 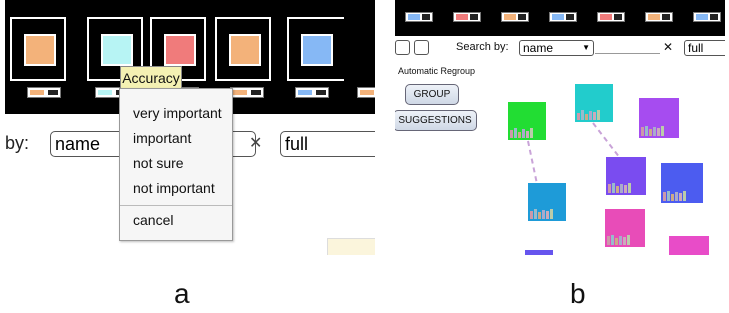 What do you see at coordinates (177, 113) in the screenshot?
I see `menu-item-very-important: very important` at bounding box center [177, 113].